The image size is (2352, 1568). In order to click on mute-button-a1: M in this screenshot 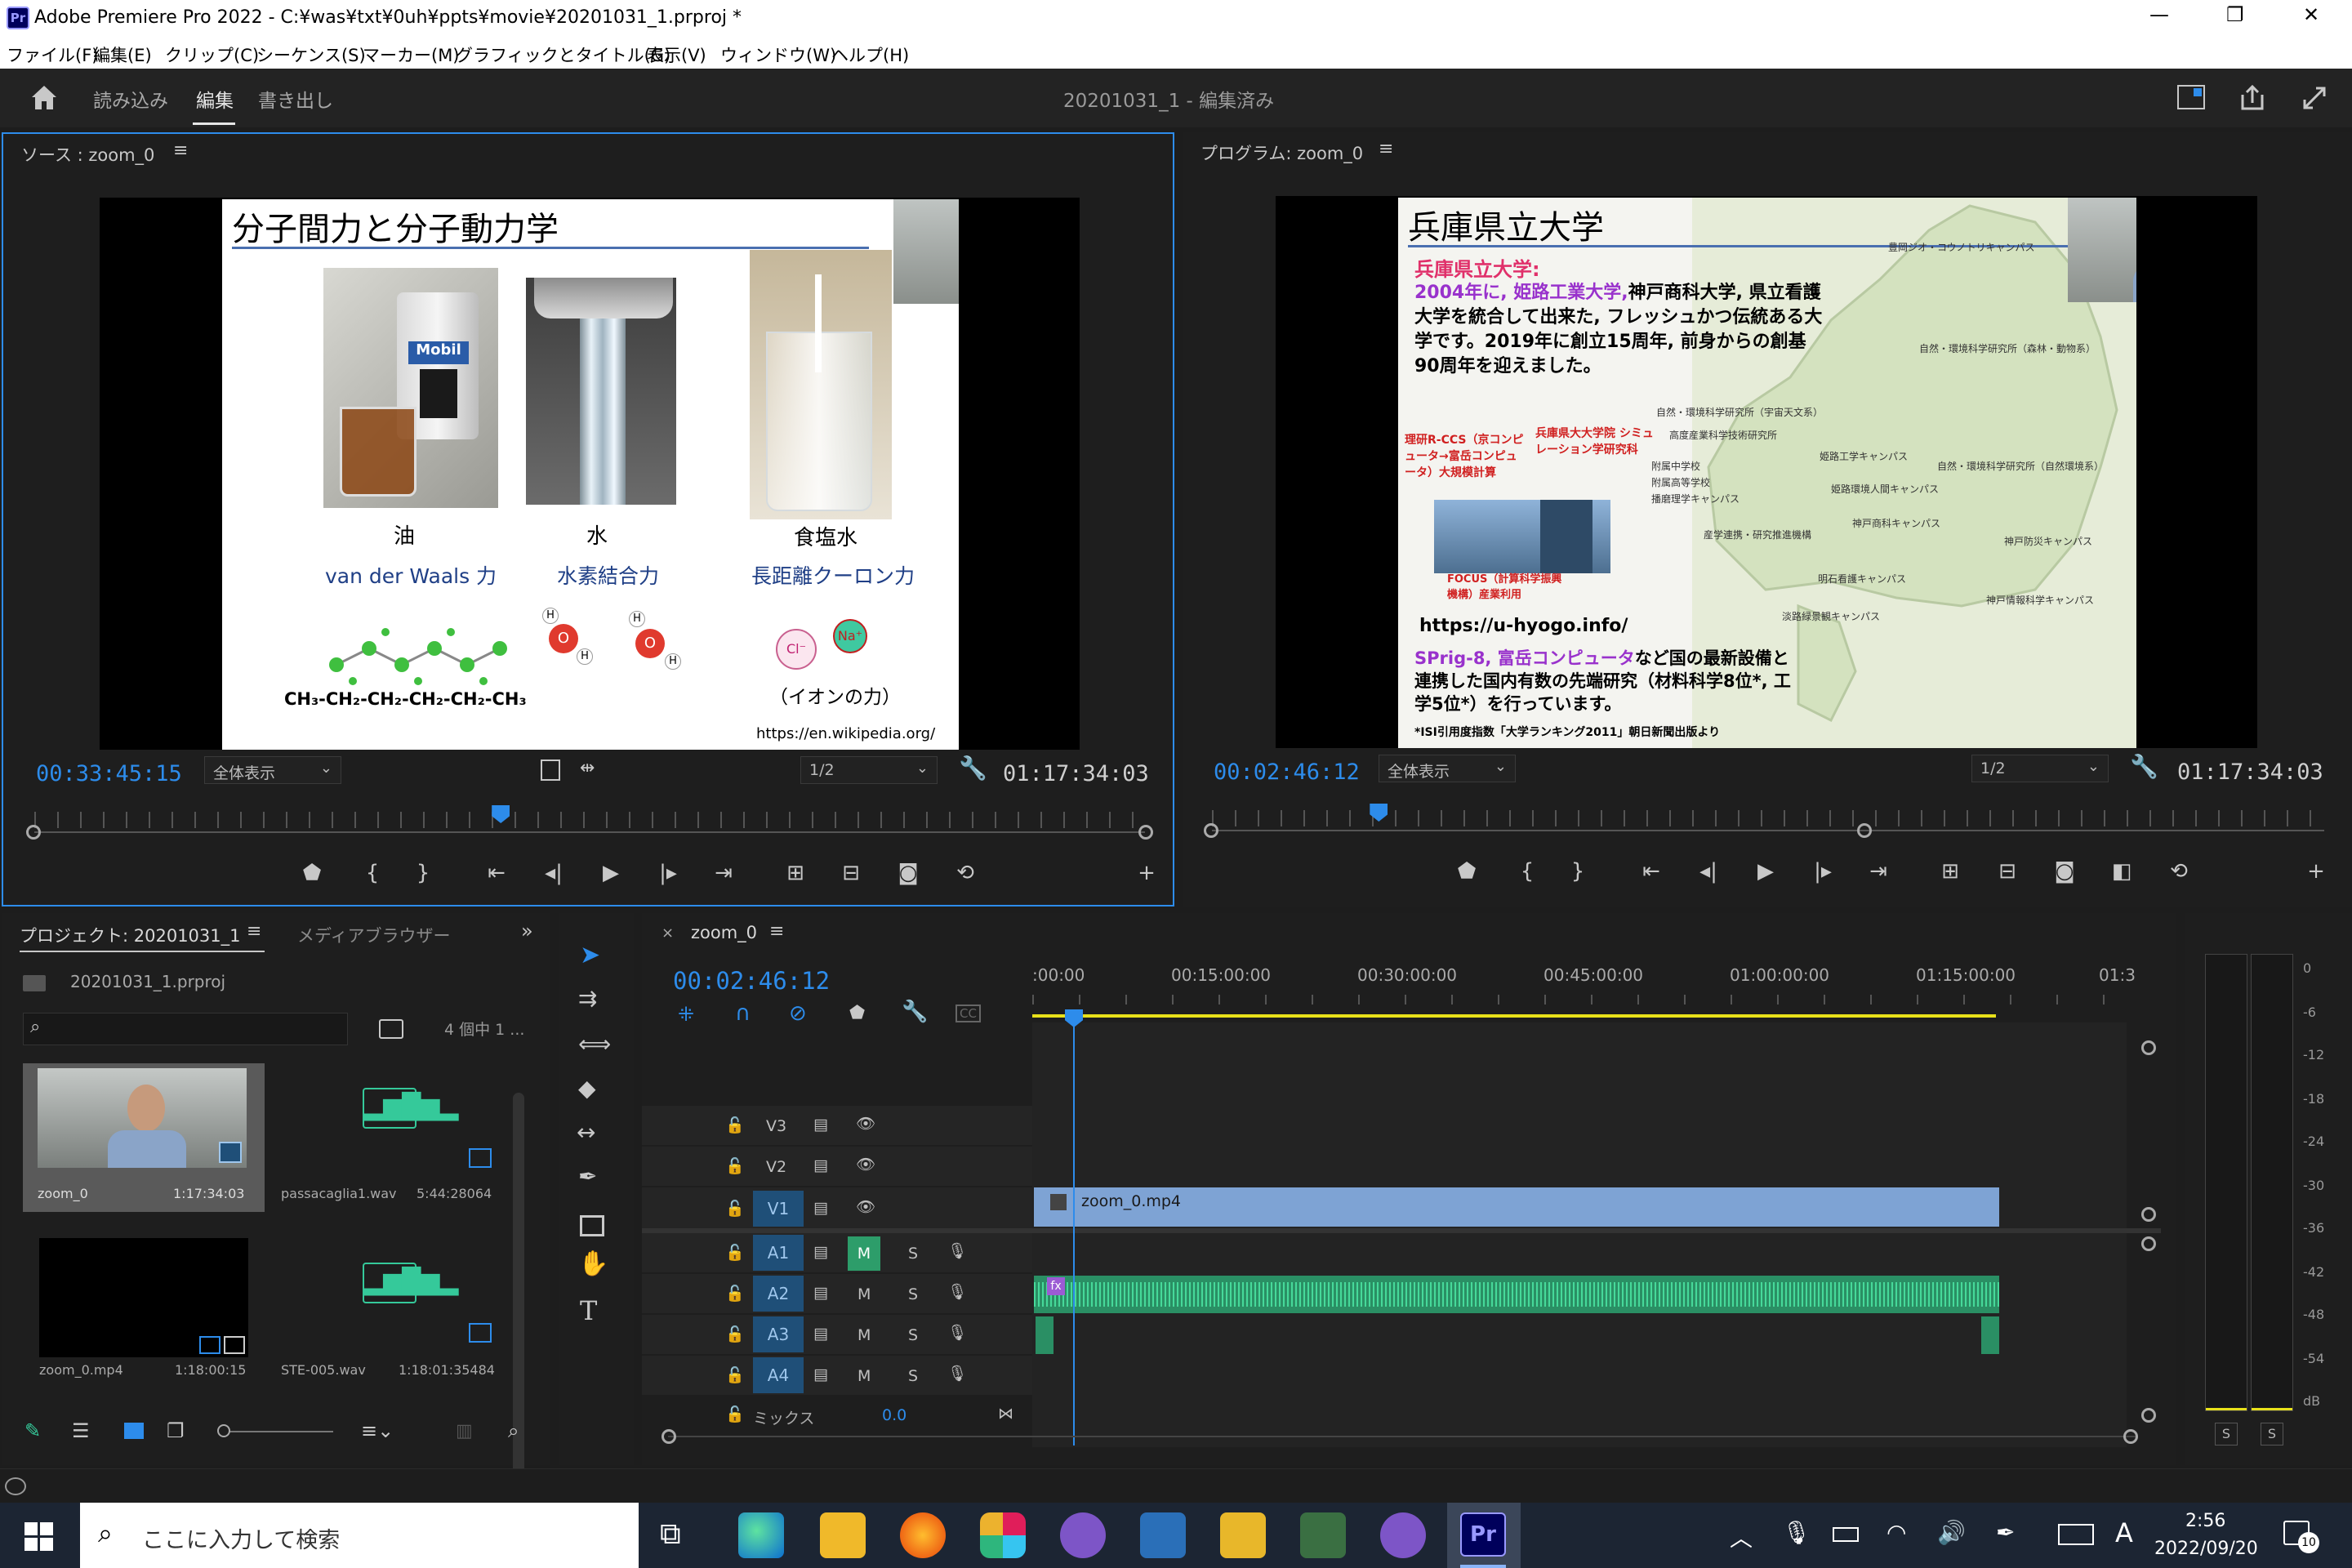, I will do `click(864, 1253)`.